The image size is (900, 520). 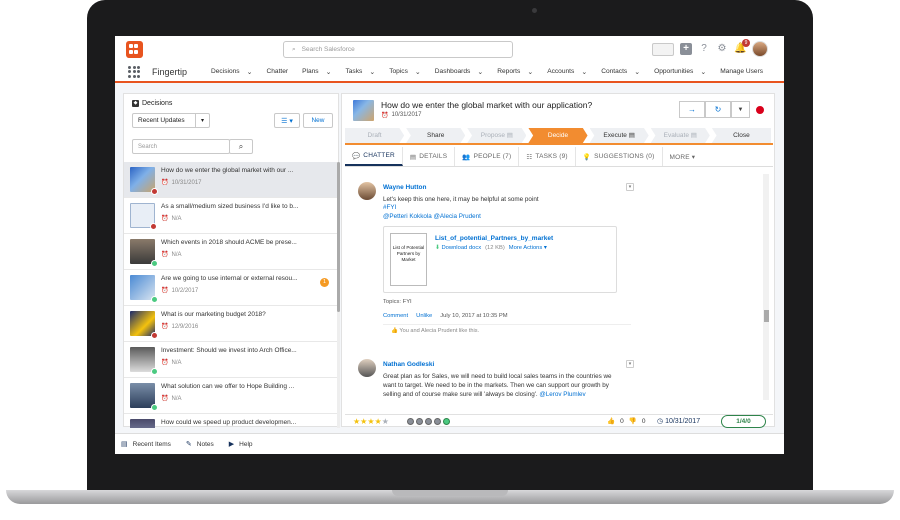 I want to click on unlike-link: Unlike, so click(x=424, y=316).